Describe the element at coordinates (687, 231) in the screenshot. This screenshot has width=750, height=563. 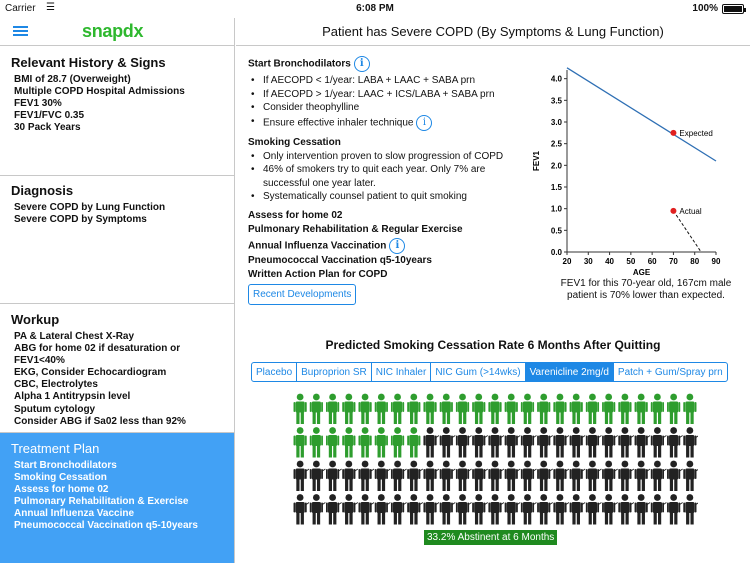
I see `decline-projection-line` at that location.